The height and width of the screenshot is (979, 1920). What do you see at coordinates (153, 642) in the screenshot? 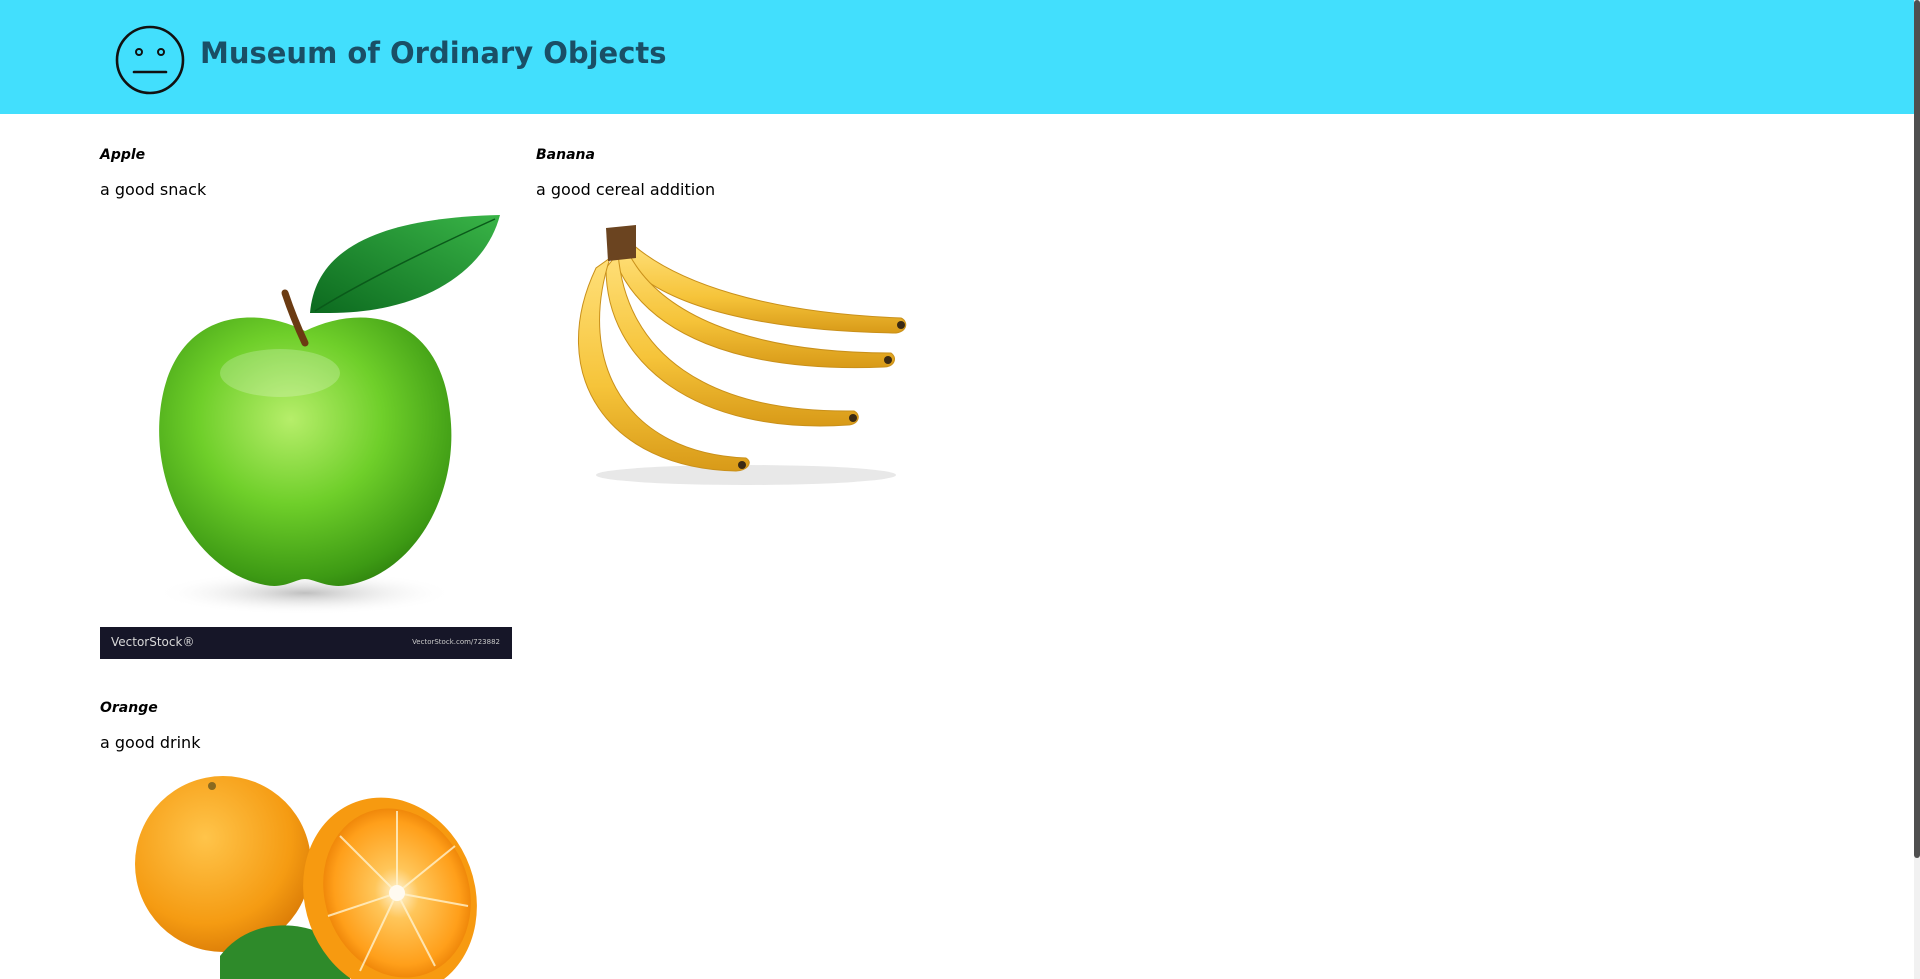
I see `watermark-brand: VectorStock®` at bounding box center [153, 642].